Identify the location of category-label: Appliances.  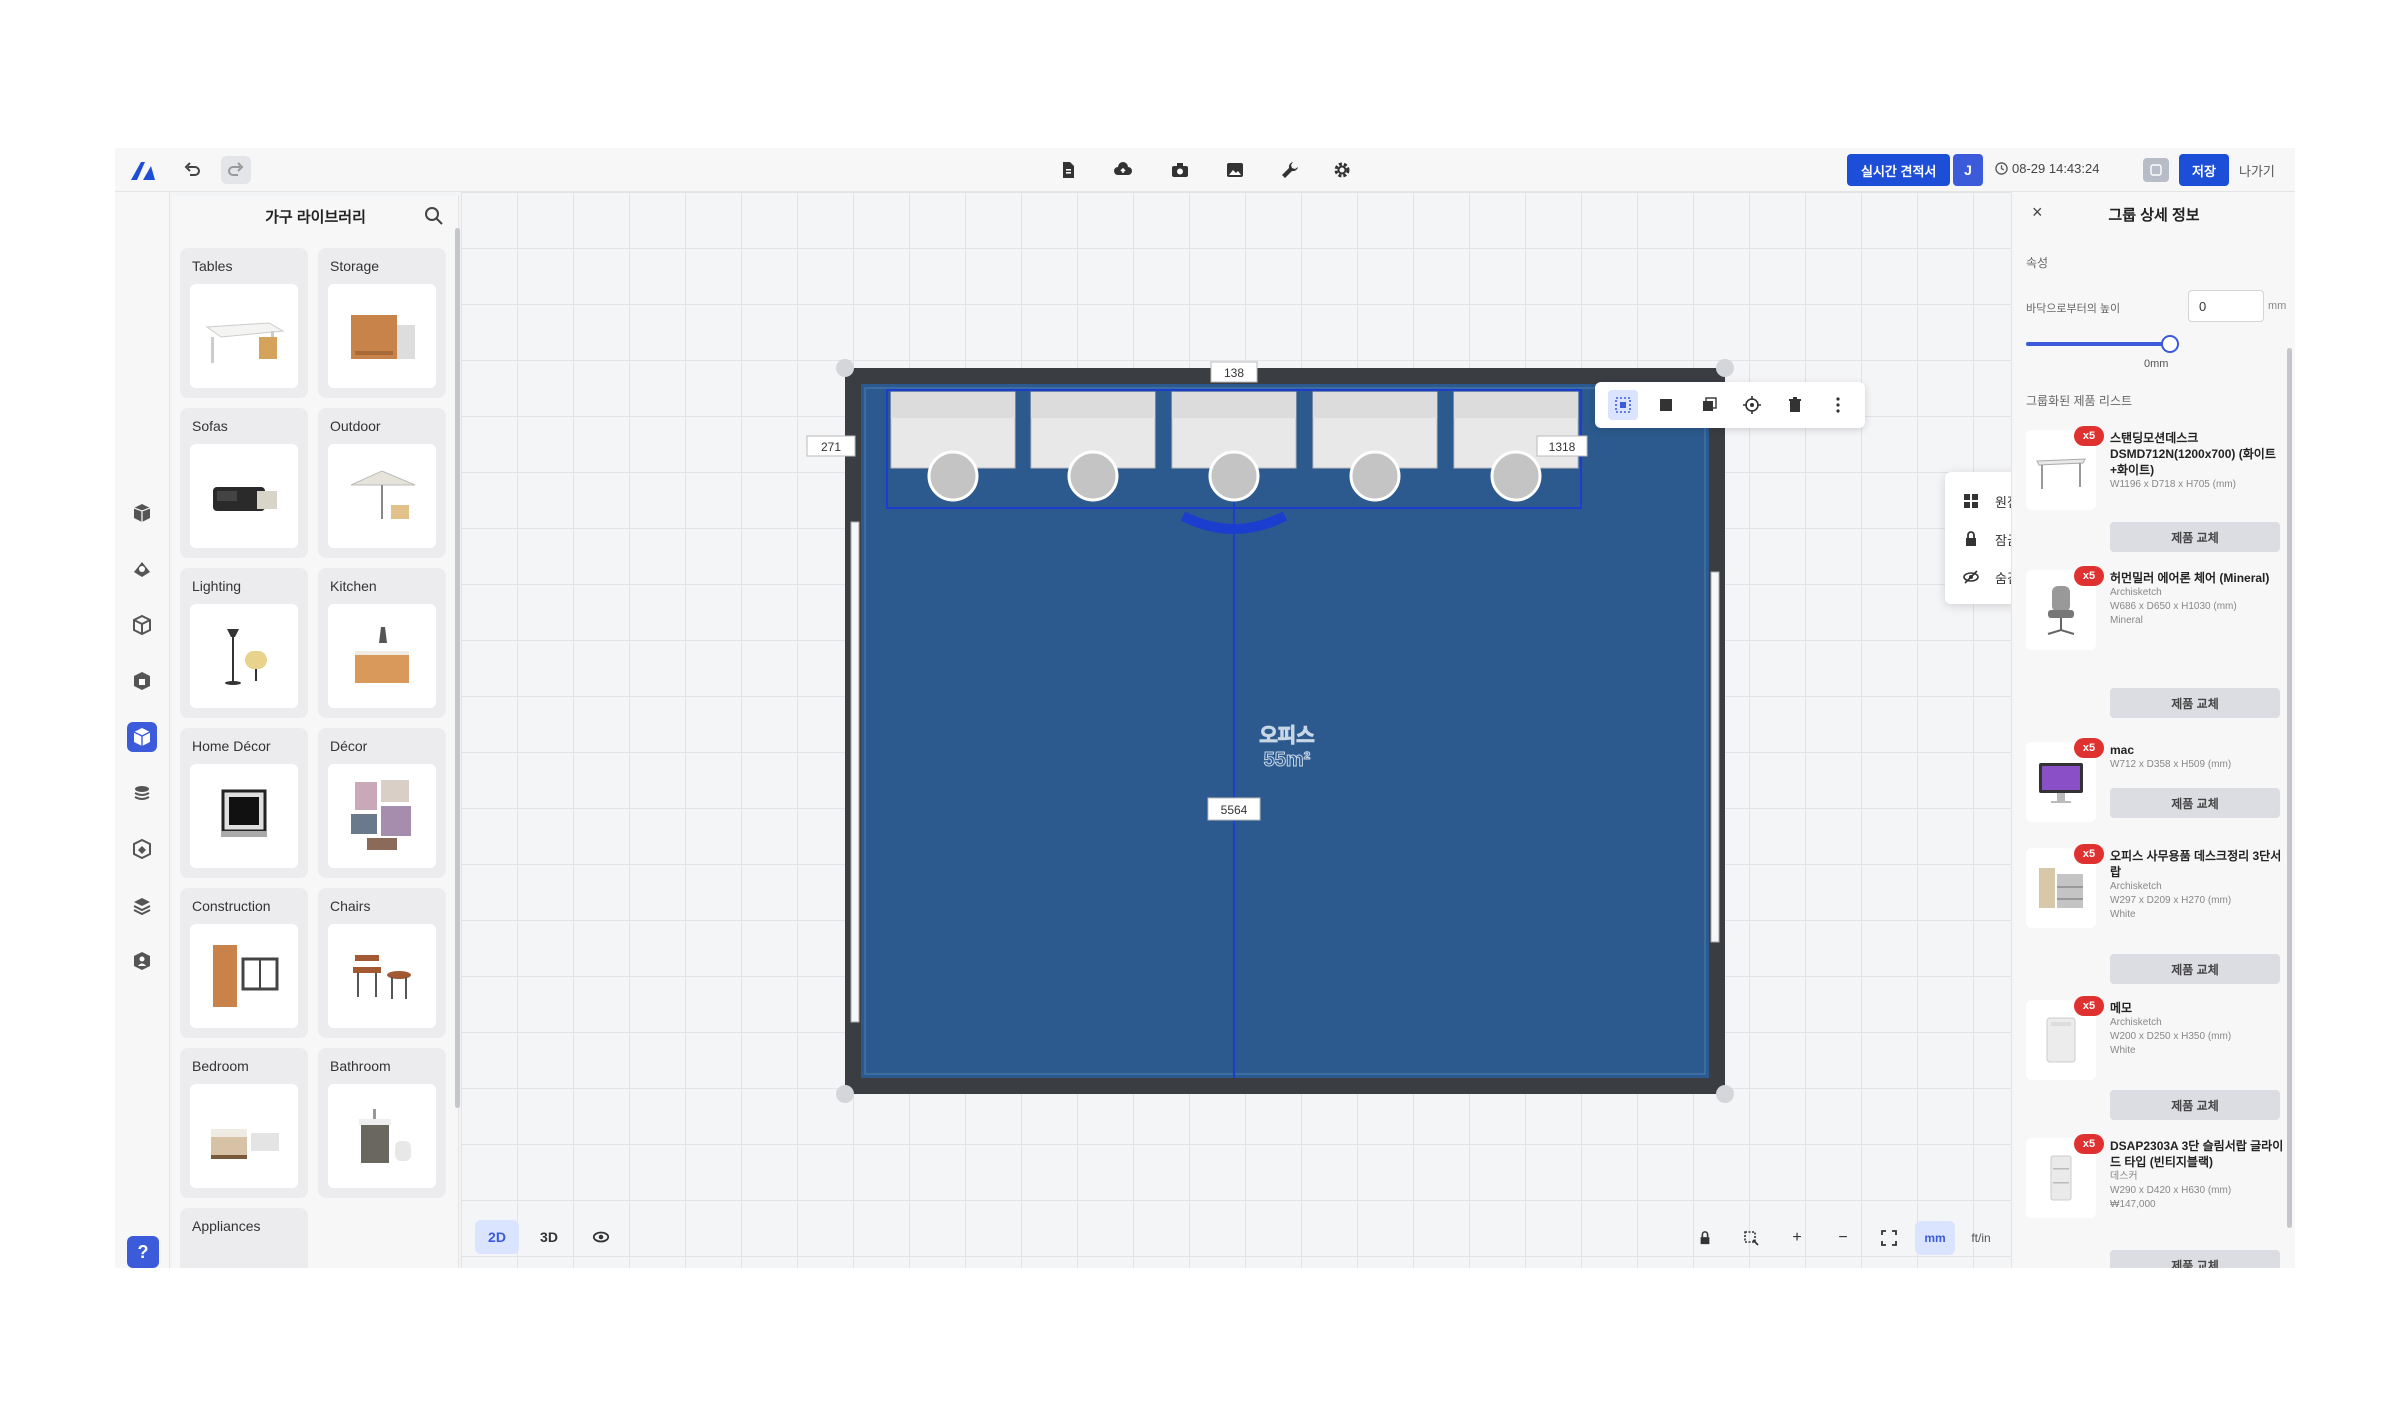
(226, 1226).